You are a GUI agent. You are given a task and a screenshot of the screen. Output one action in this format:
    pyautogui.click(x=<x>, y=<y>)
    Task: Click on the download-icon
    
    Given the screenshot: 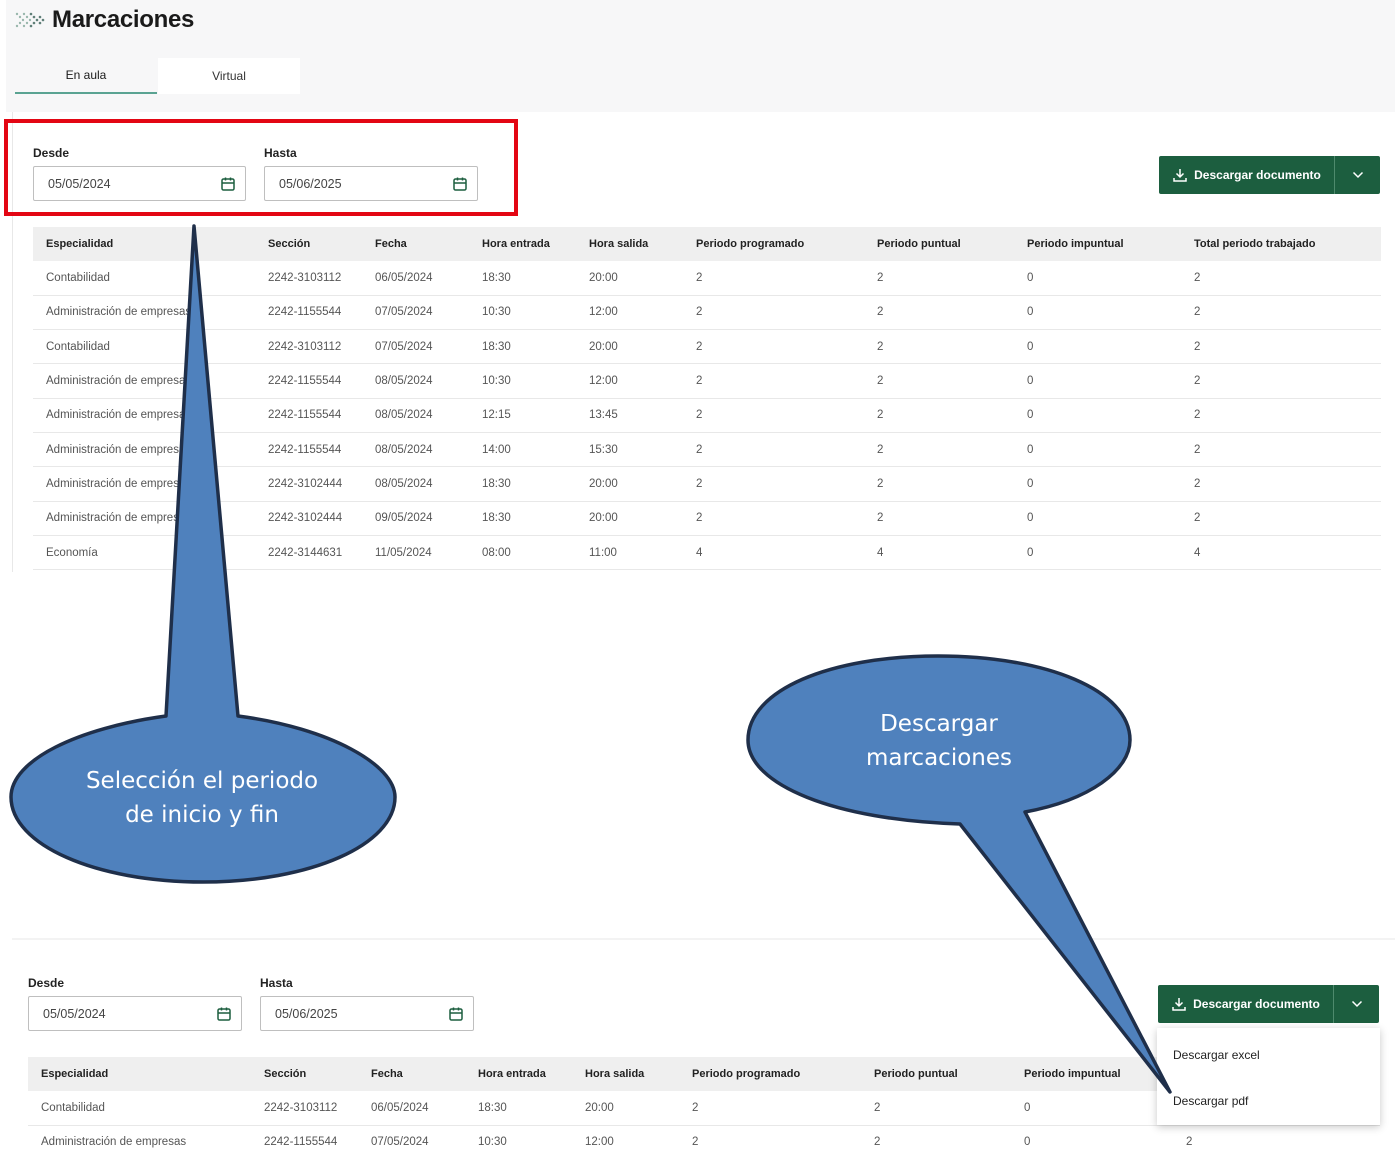 What is the action you would take?
    pyautogui.click(x=1180, y=175)
    